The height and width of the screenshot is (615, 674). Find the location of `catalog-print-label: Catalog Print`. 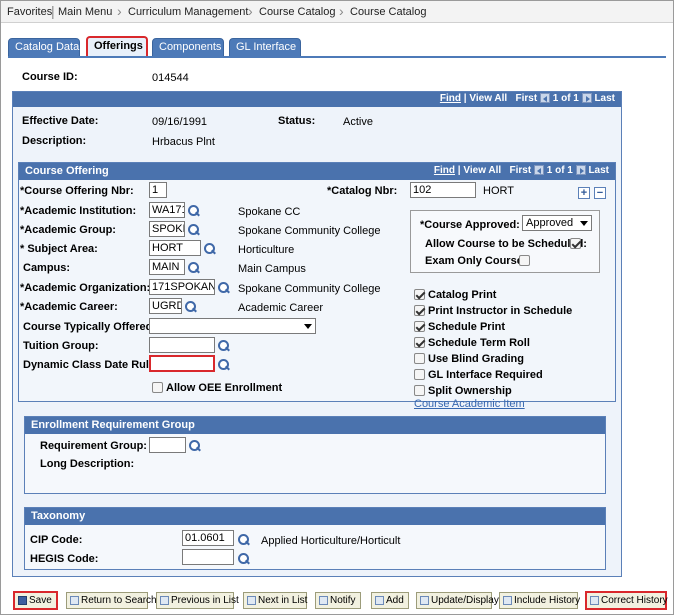

catalog-print-label: Catalog Print is located at coordinates (462, 295).